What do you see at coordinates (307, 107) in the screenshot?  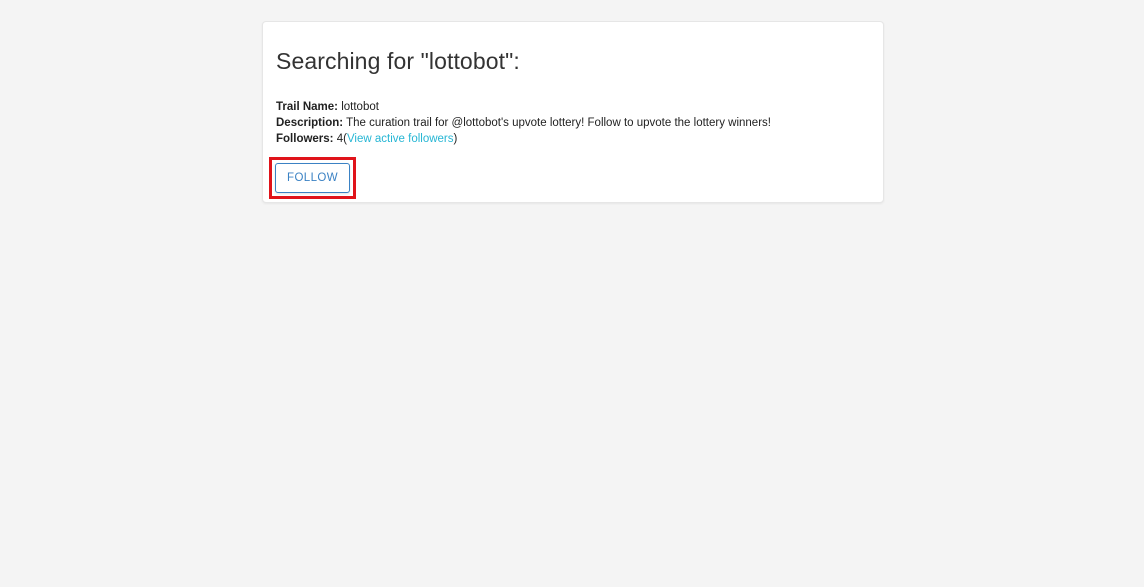 I see `trail-name-label: Trail Name:` at bounding box center [307, 107].